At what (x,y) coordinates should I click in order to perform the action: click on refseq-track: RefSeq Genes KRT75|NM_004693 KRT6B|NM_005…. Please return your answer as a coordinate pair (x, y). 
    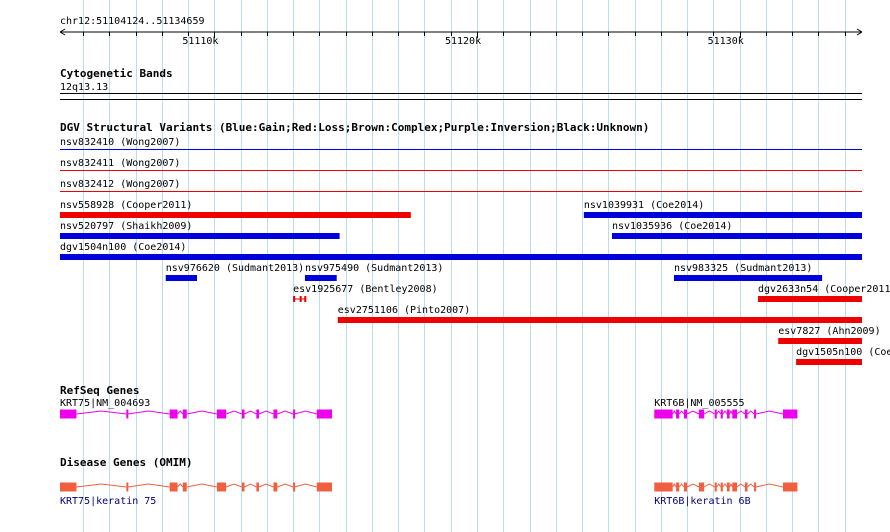
    Looking at the image, I should click on (429, 401).